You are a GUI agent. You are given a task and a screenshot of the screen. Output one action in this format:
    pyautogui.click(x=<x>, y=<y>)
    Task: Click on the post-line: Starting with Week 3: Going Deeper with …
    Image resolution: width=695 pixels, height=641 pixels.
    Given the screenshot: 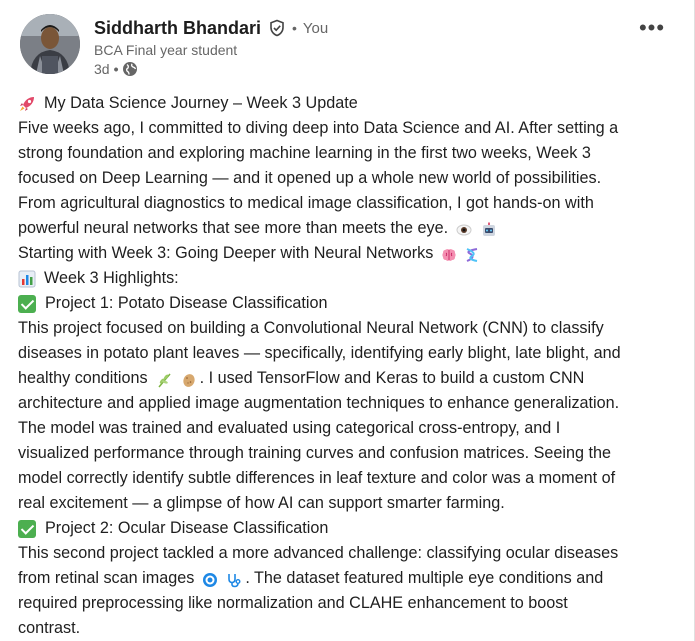 What is the action you would take?
    pyautogui.click(x=348, y=253)
    